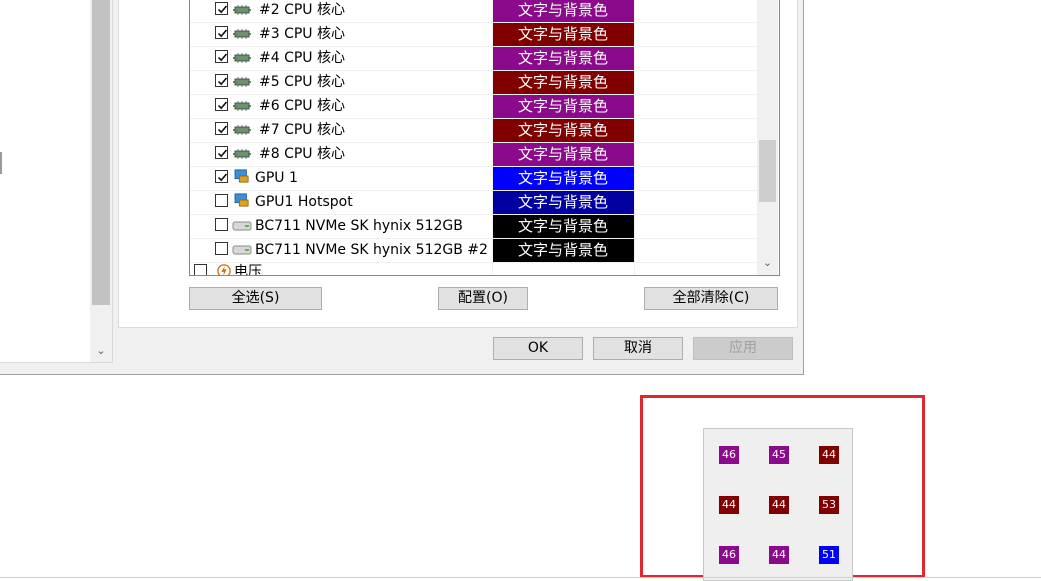 The height and width of the screenshot is (581, 1041). What do you see at coordinates (56, 181) in the screenshot?
I see `left-navigation-pane: ⌄` at bounding box center [56, 181].